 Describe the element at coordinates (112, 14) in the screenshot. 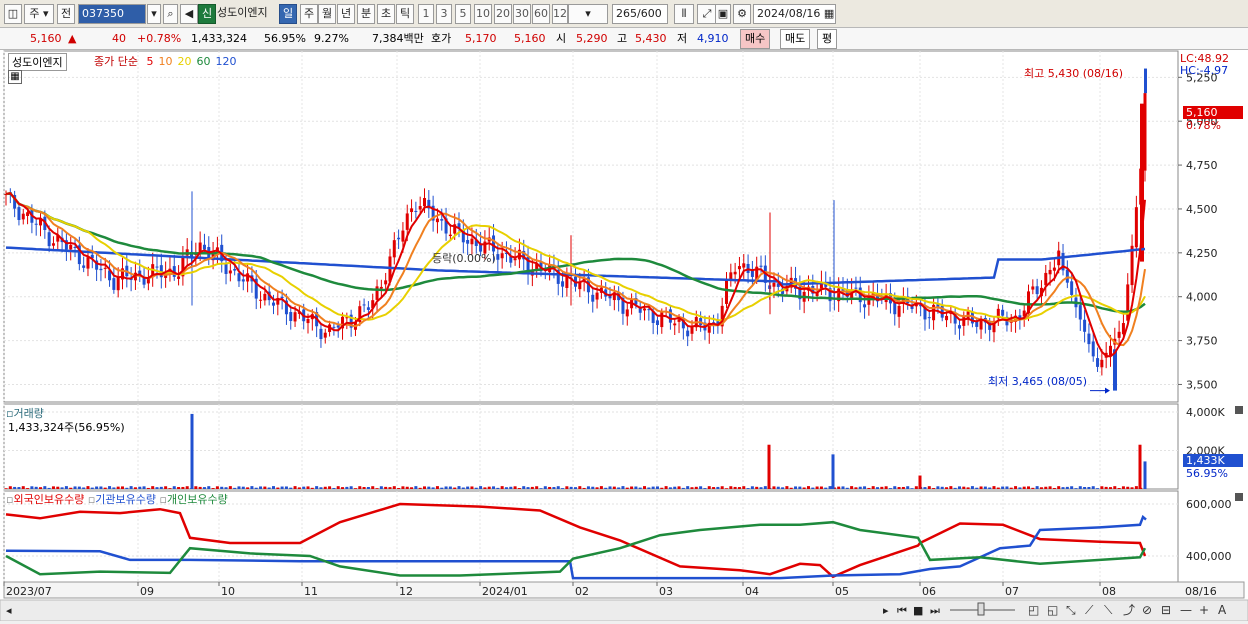

I see `code-input: 037350` at that location.